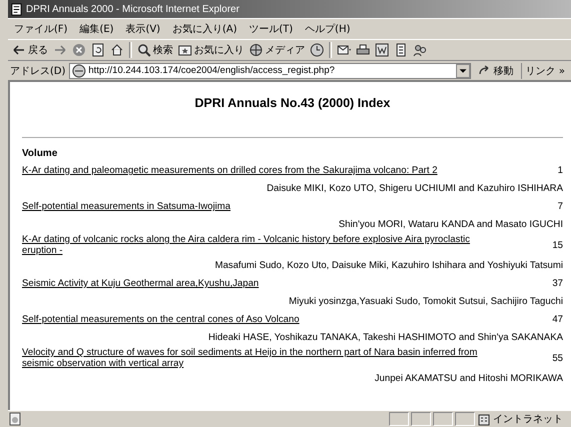  I want to click on search-button: 検索, so click(155, 50).